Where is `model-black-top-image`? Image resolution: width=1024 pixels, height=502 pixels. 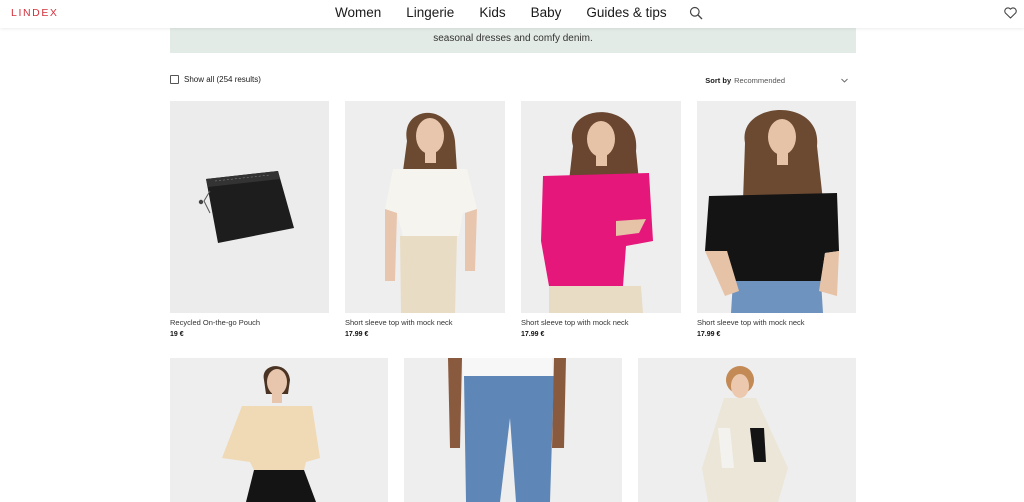
model-black-top-image is located at coordinates (772, 211).